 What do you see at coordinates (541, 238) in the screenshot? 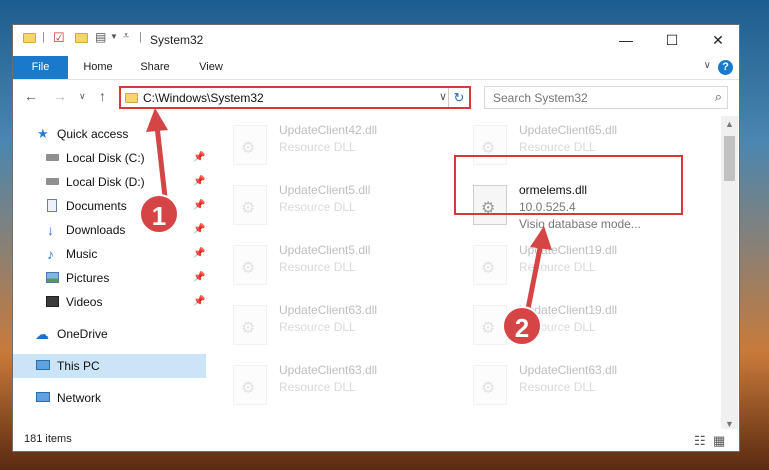
I see `arrow-2-head` at bounding box center [541, 238].